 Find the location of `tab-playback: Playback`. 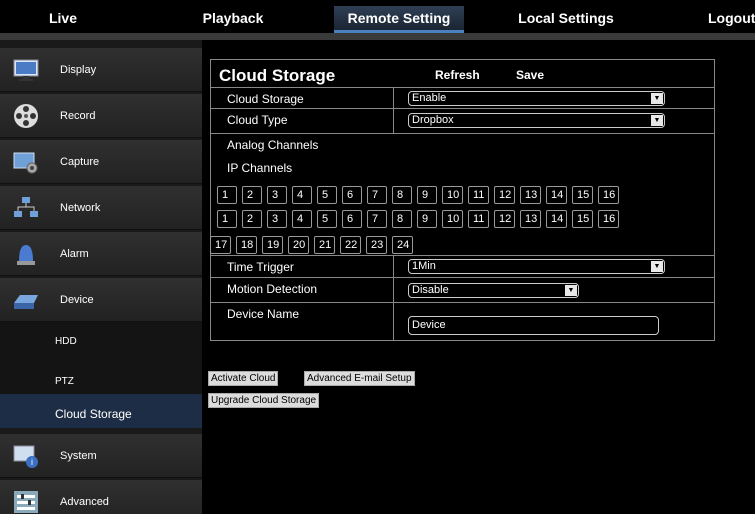

tab-playback: Playback is located at coordinates (233, 19).